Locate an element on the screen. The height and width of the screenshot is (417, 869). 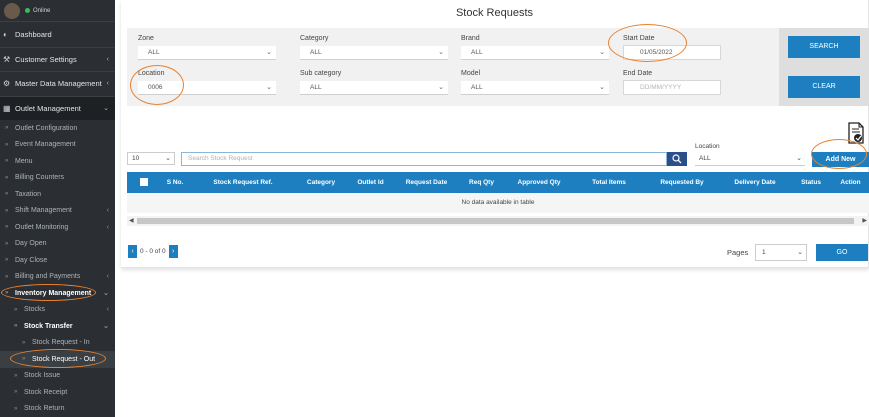
model-value: ALL is located at coordinates (477, 87).